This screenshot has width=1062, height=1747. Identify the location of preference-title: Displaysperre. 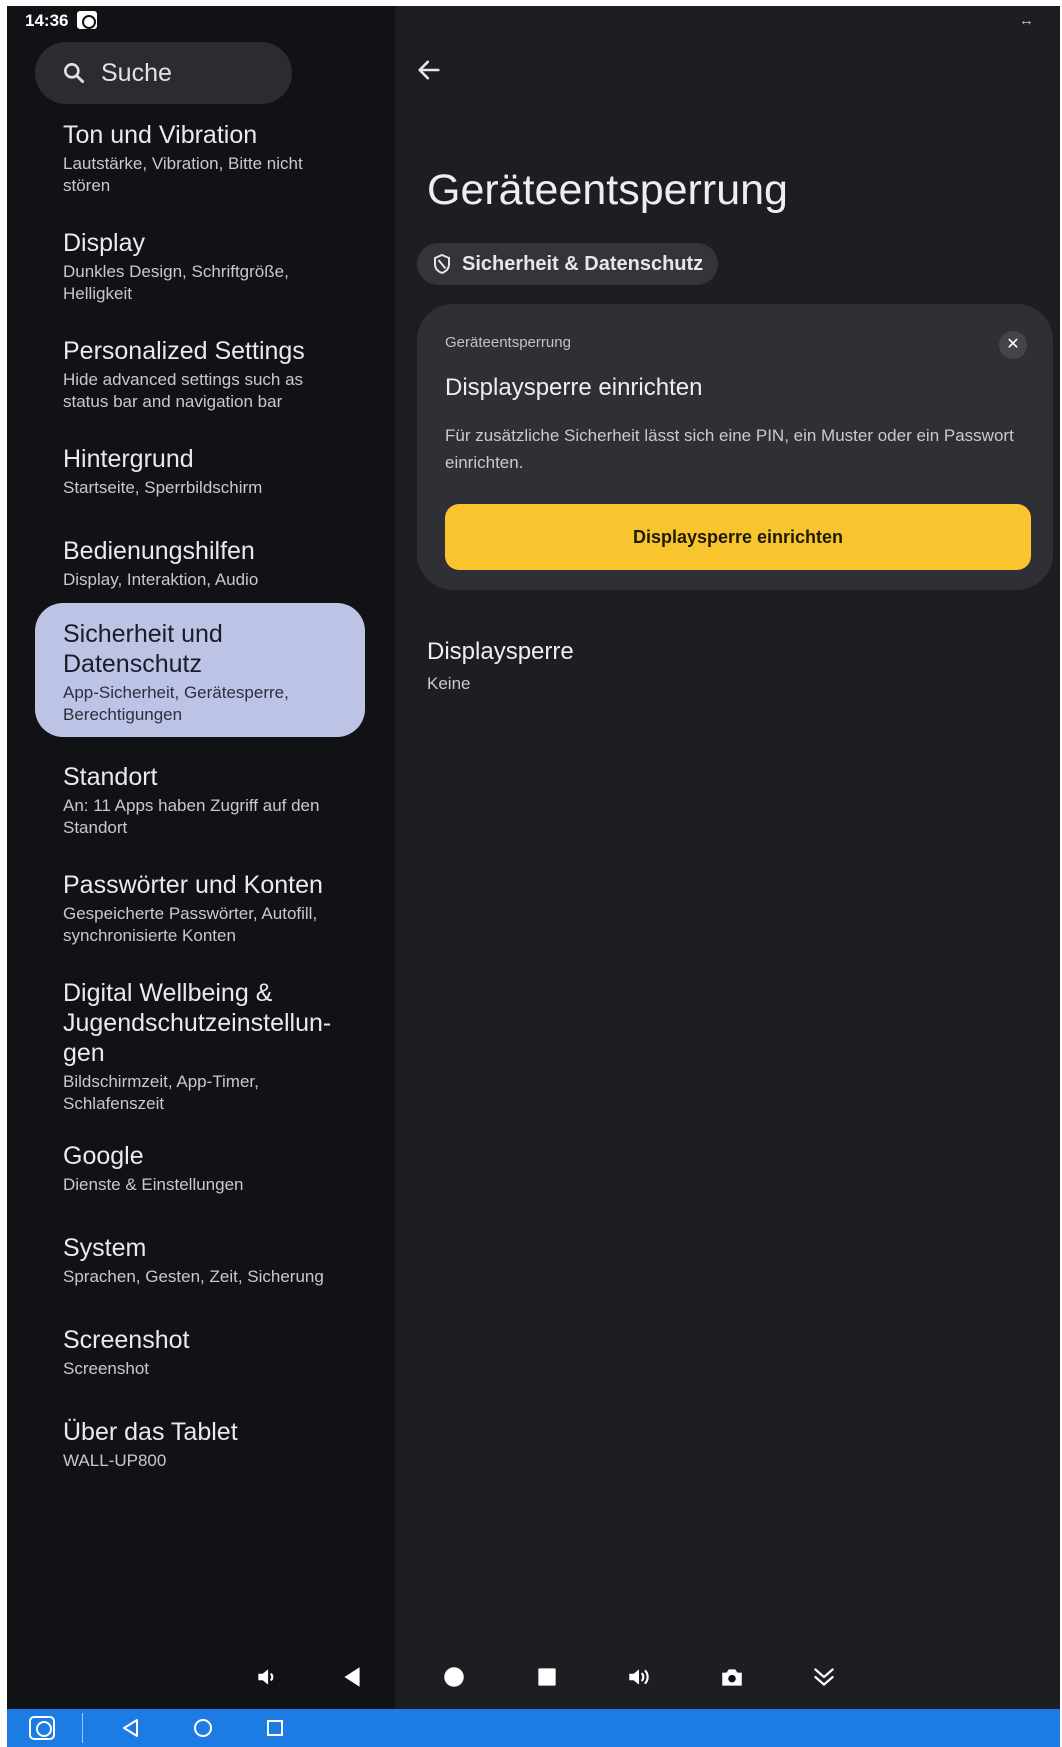
(500, 651).